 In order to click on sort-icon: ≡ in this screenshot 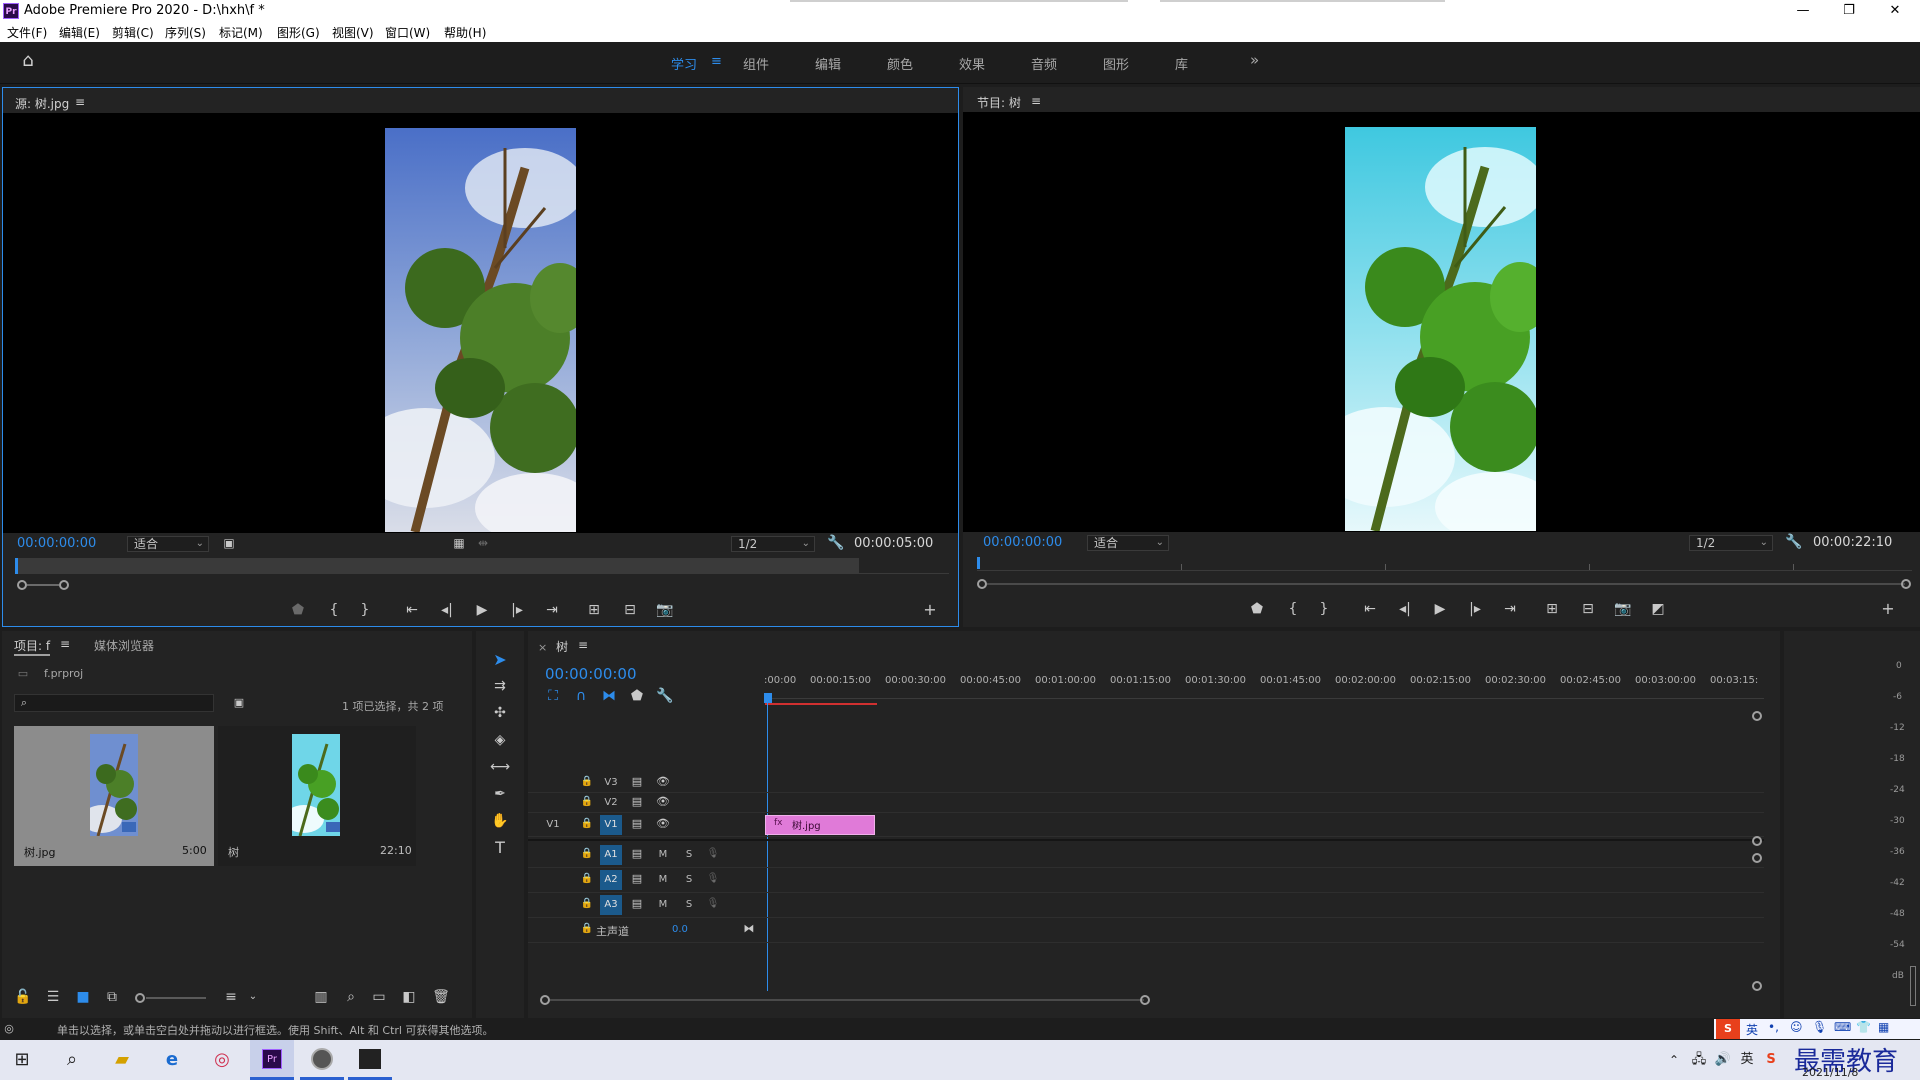, I will do `click(231, 997)`.